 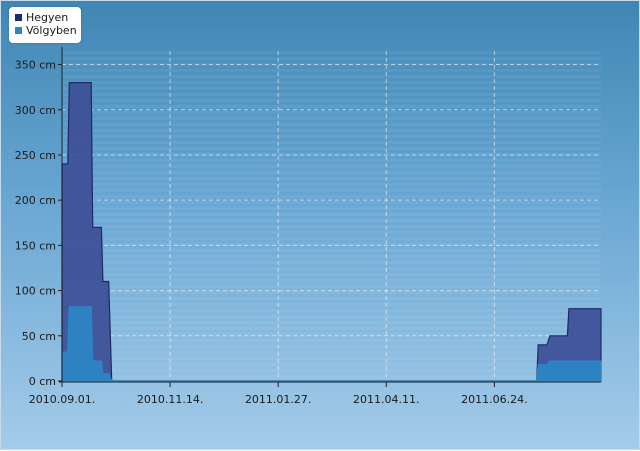 I want to click on x-tick-label: 2010.11.14., so click(x=170, y=399).